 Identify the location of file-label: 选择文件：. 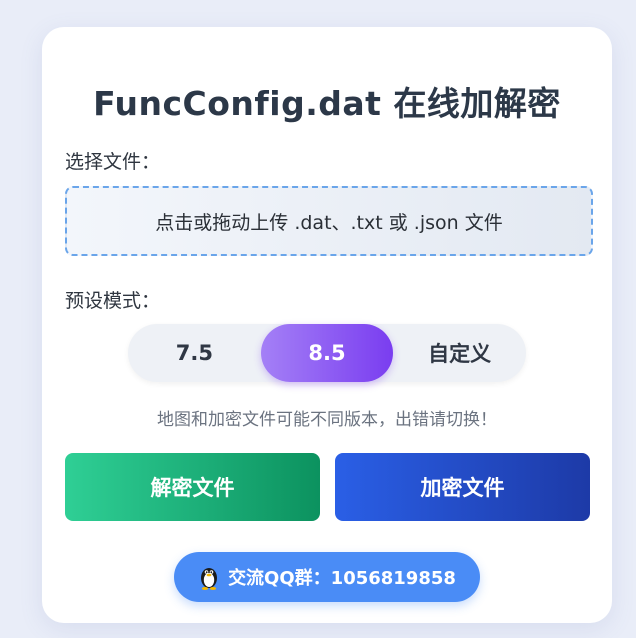
(113, 162).